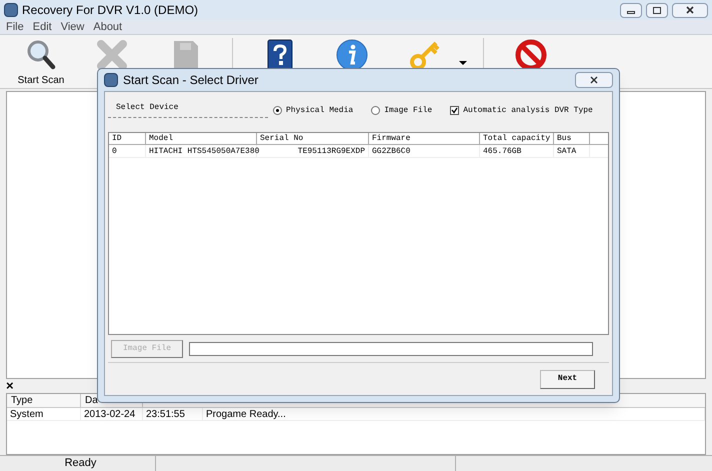 The height and width of the screenshot is (471, 712). I want to click on menu-item: Edit, so click(42, 27).